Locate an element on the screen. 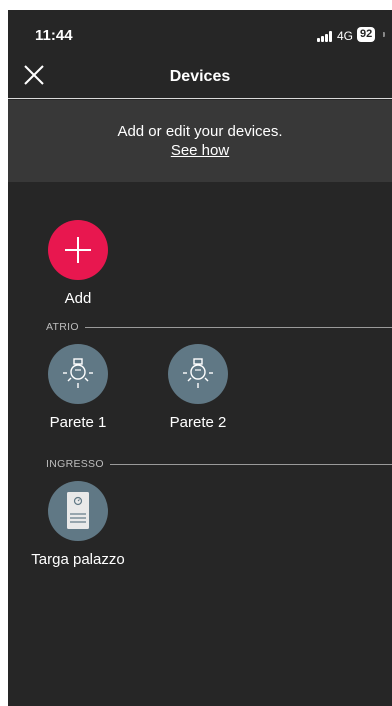 This screenshot has width=392, height=706. section-divider is located at coordinates (219, 327).